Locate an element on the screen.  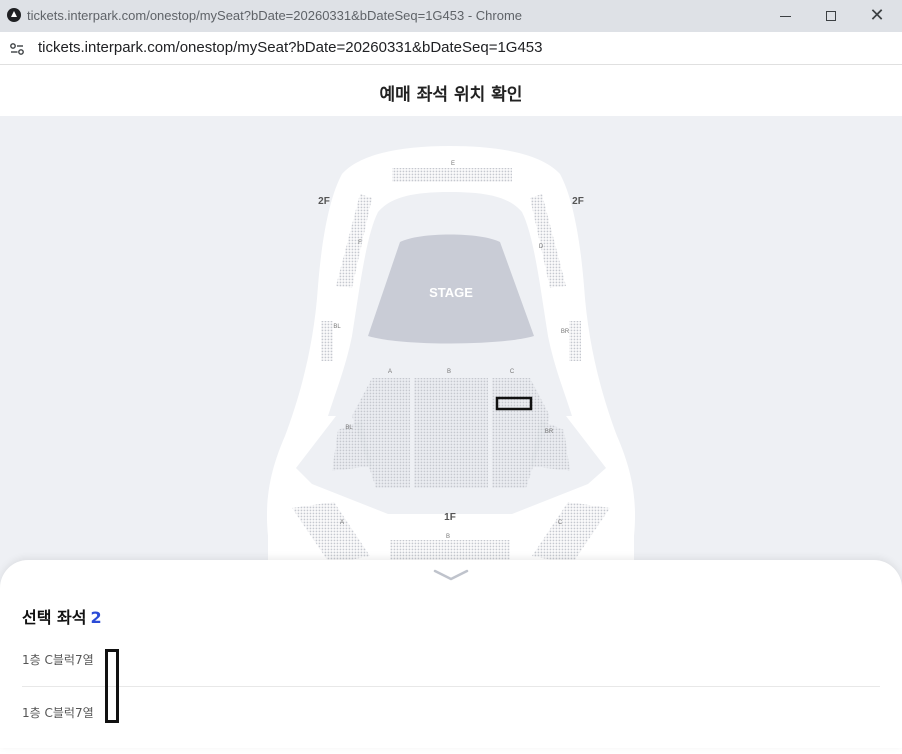
balcony-top-label: E is located at coordinates (453, 164).